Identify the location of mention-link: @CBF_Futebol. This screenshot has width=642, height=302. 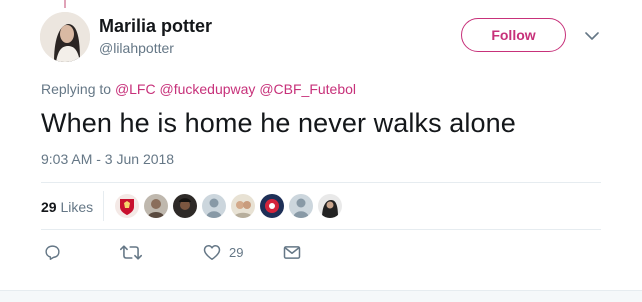
(307, 89).